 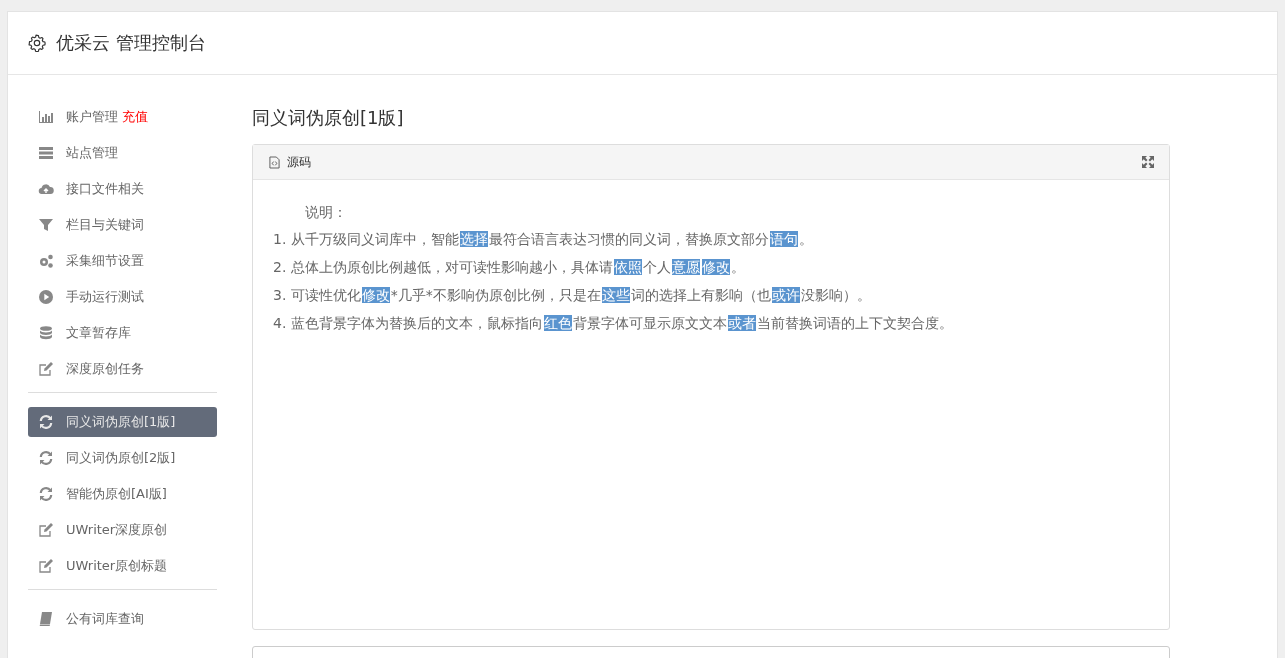 What do you see at coordinates (328, 118) in the screenshot?
I see `page-title: 同义词伪原创[1版]` at bounding box center [328, 118].